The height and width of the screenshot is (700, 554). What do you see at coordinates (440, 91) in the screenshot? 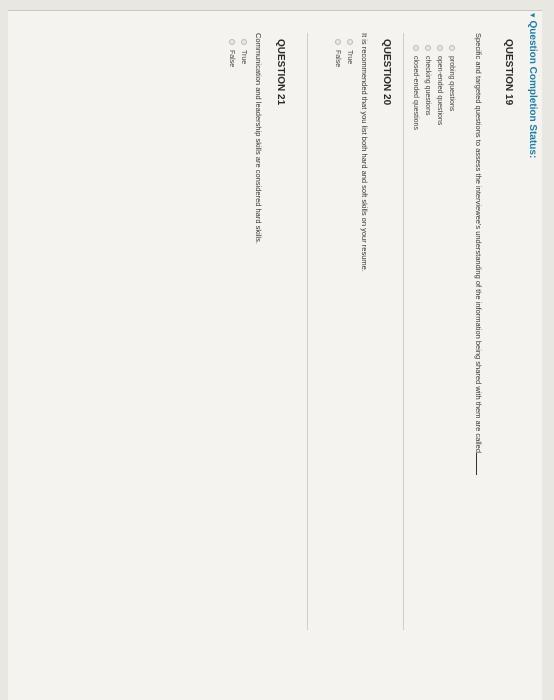
I see `option-label: open-ended questions` at bounding box center [440, 91].